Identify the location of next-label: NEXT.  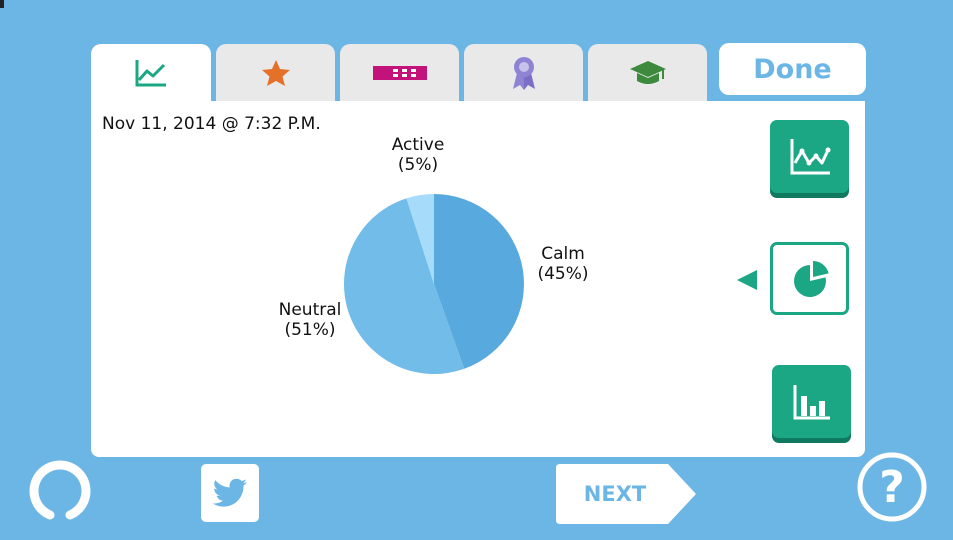
(615, 494).